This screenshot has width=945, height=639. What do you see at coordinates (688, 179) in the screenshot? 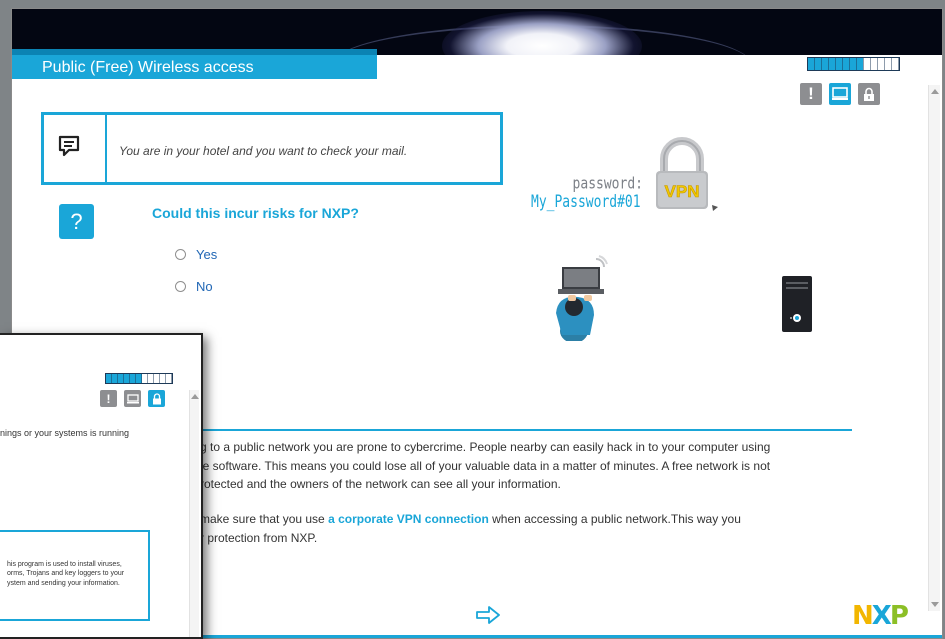
I see `vpn-lock-icon: VPN` at bounding box center [688, 179].